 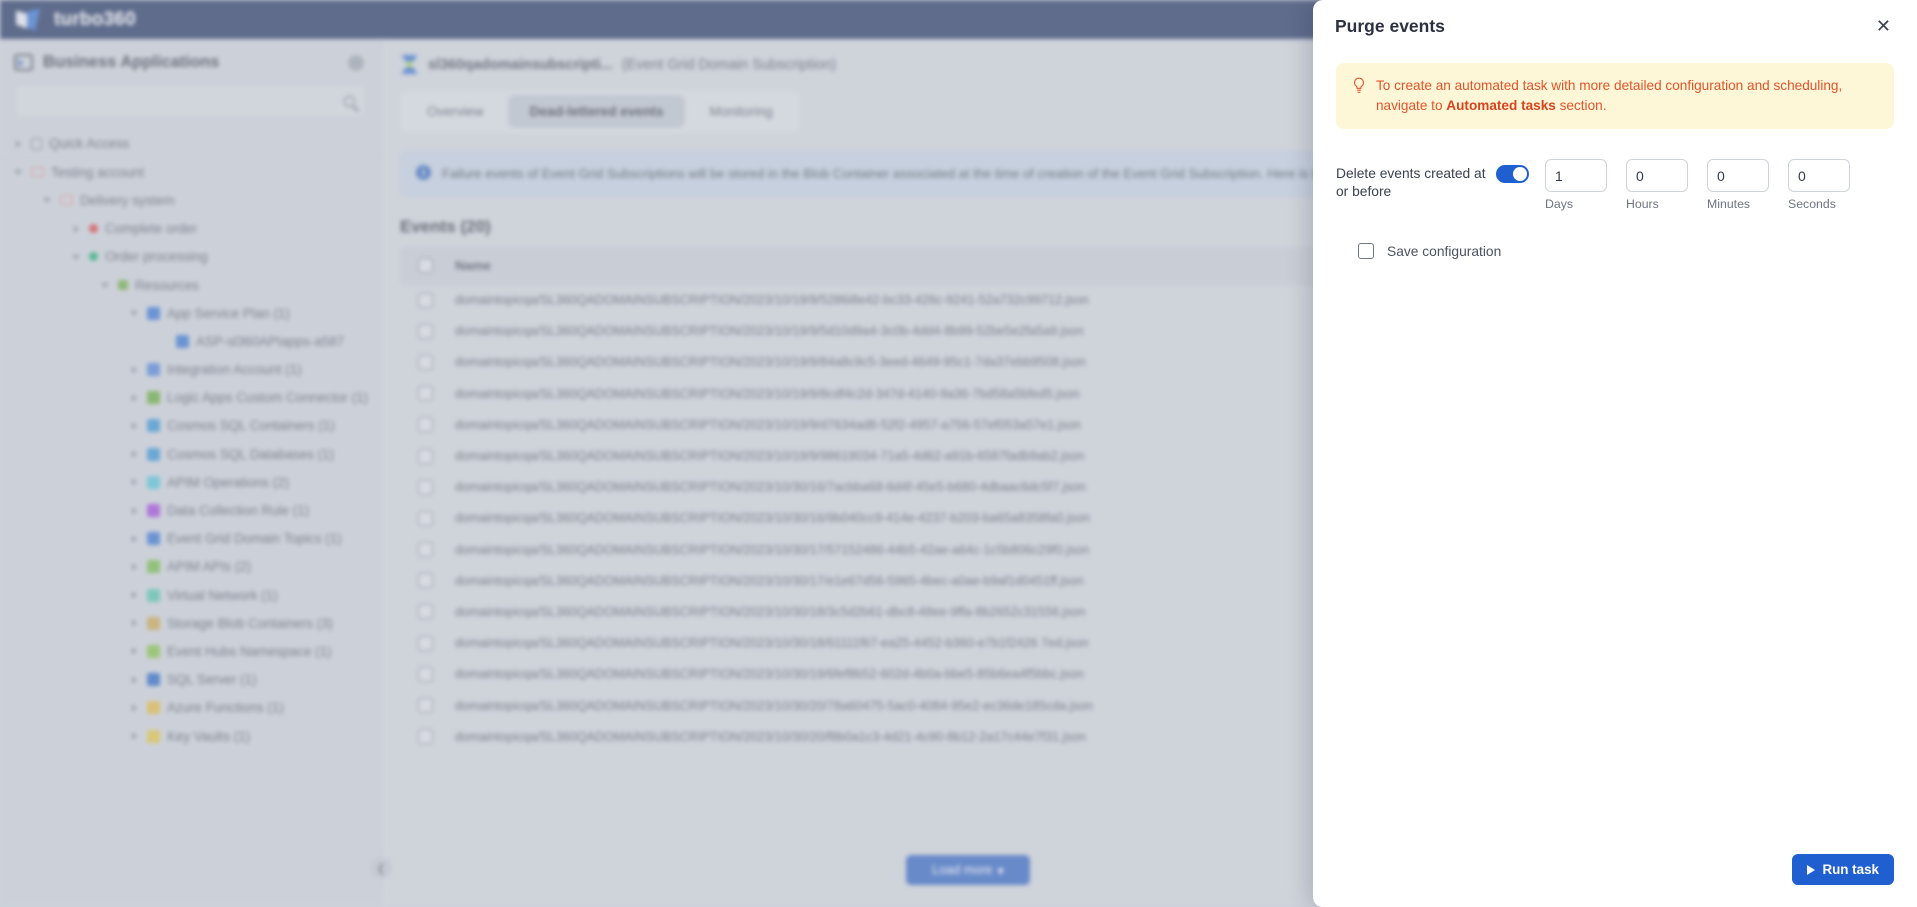 I want to click on virtual-network-icon, so click(x=153, y=595).